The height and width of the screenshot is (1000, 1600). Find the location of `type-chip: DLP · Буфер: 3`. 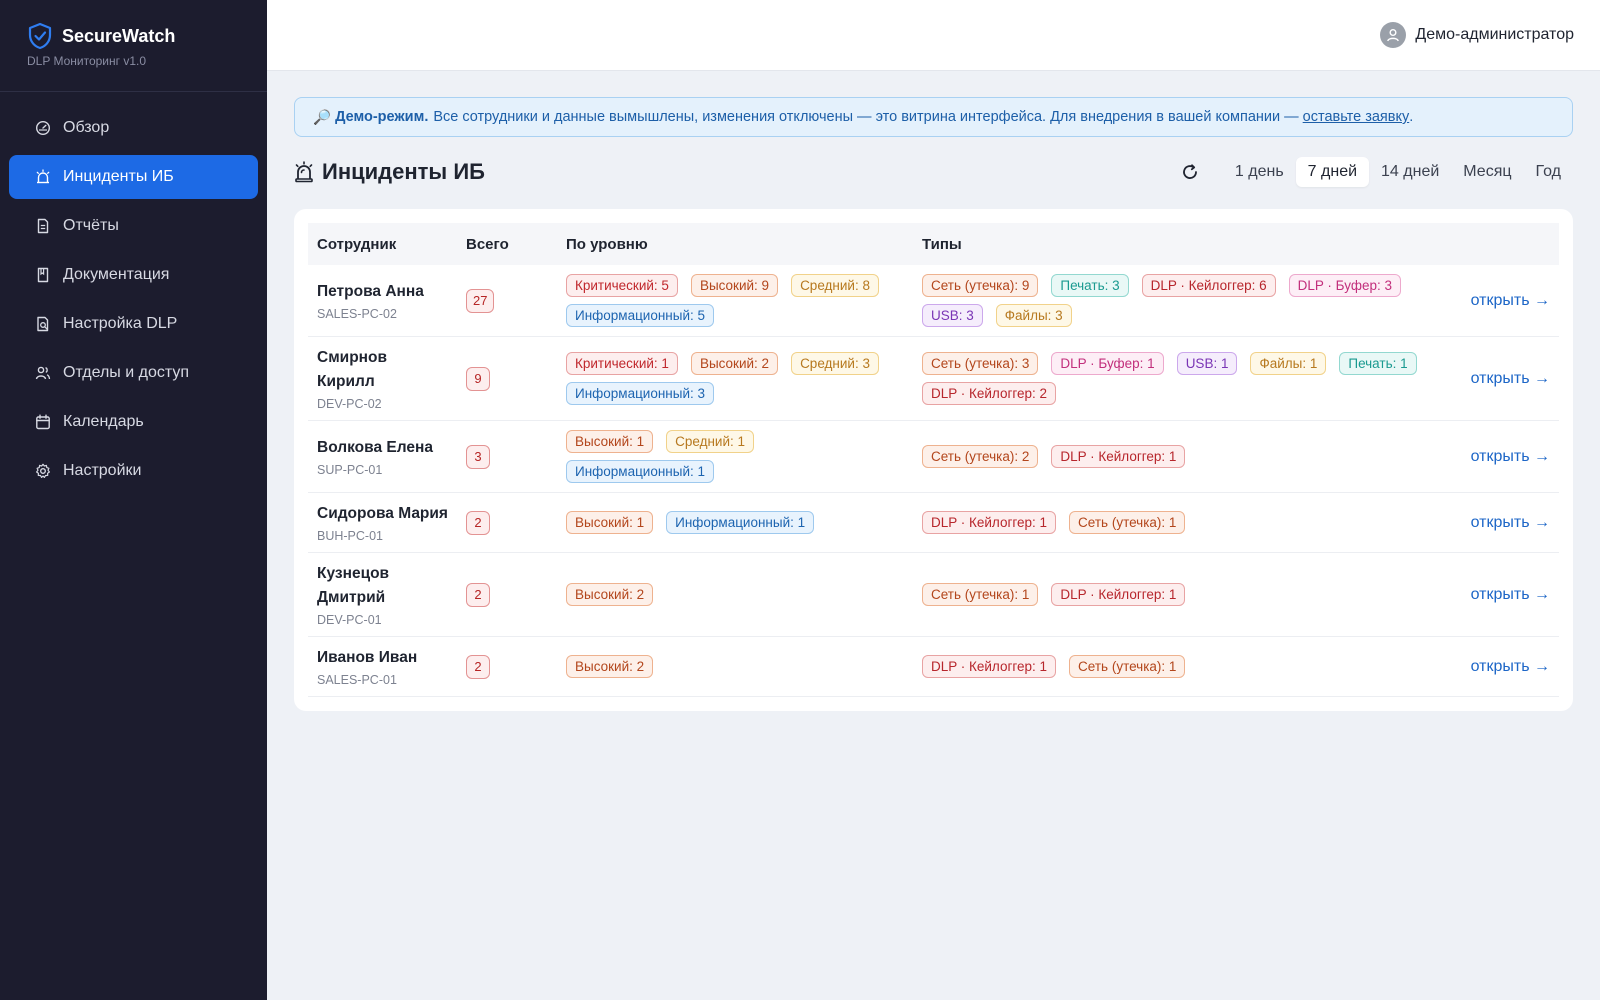

type-chip: DLP · Буфер: 3 is located at coordinates (1344, 285).